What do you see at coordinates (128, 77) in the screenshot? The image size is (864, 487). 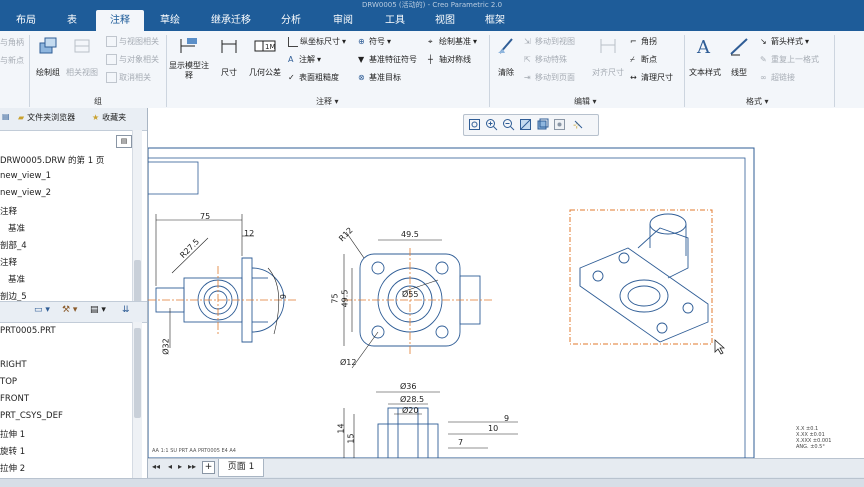 I see `unrelate-button: 取消相关` at bounding box center [128, 77].